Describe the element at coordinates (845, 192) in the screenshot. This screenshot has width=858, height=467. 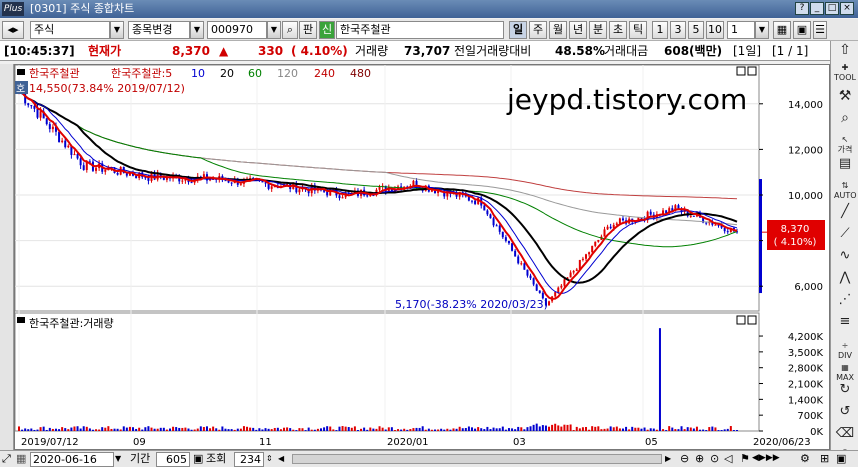
I see `auto-icon: ⇅ AUTO` at that location.